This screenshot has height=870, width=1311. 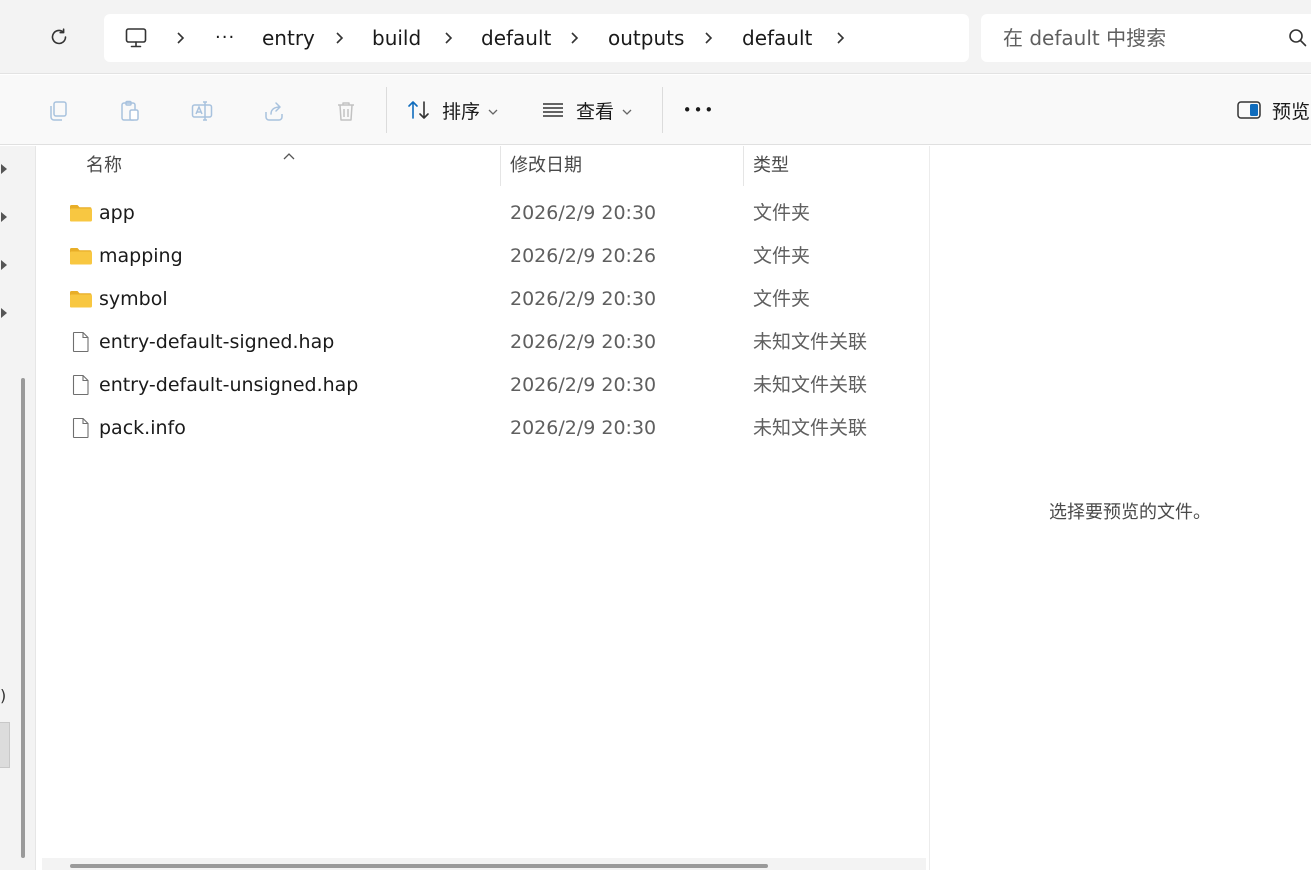 What do you see at coordinates (104, 166) in the screenshot?
I see `column-header-name: 名称` at bounding box center [104, 166].